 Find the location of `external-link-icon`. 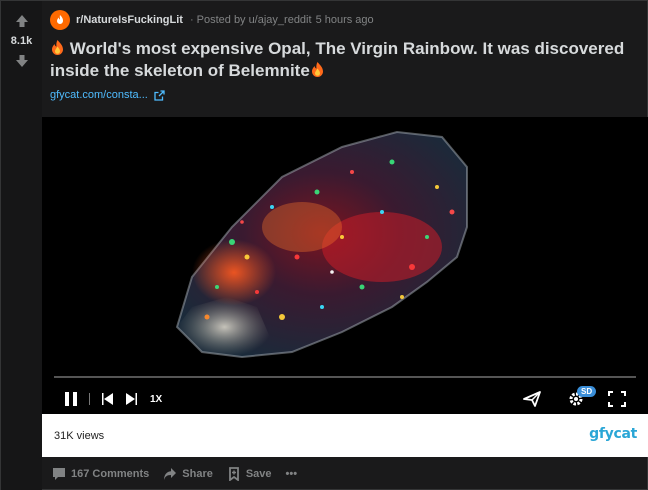

external-link-icon is located at coordinates (159, 95).